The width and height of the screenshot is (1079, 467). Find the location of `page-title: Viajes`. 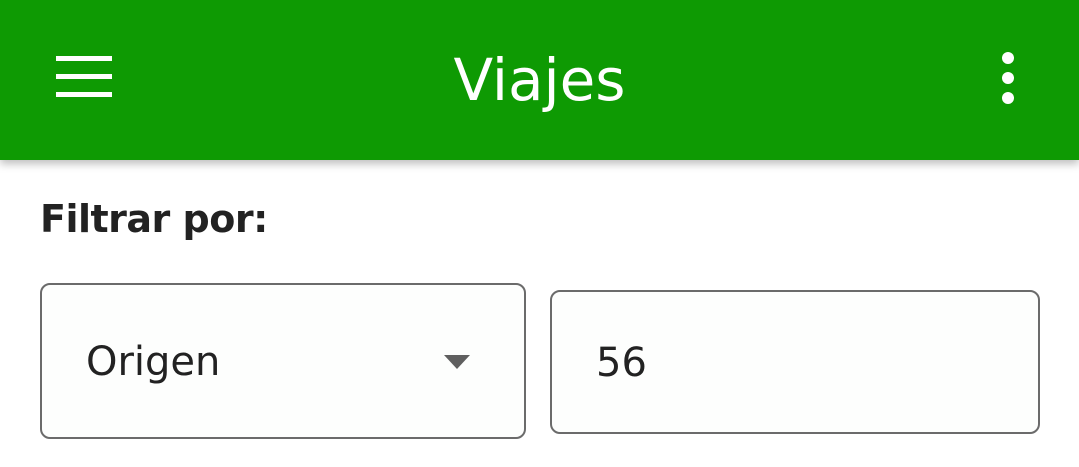

page-title: Viajes is located at coordinates (539, 80).